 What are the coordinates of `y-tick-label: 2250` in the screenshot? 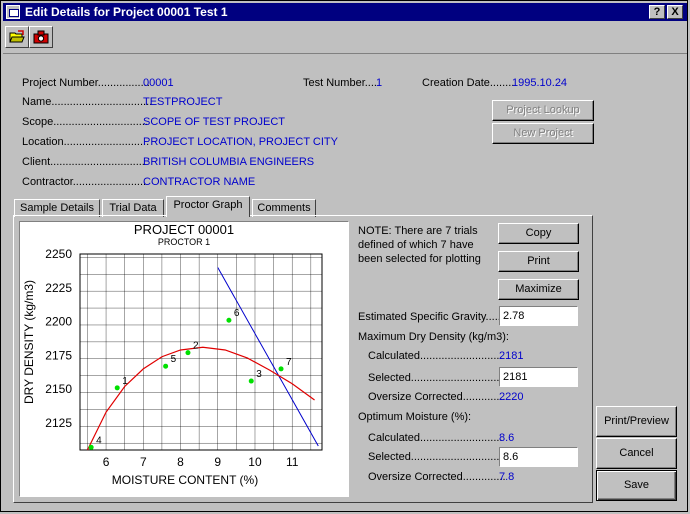 It's located at (58, 254).